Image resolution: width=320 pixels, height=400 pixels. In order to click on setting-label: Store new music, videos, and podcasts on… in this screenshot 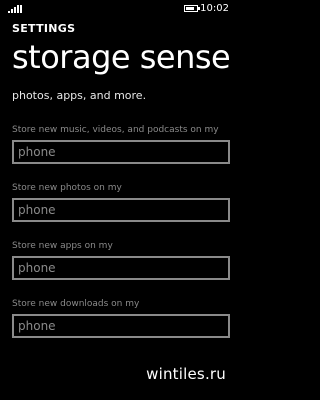, I will do `click(115, 130)`.